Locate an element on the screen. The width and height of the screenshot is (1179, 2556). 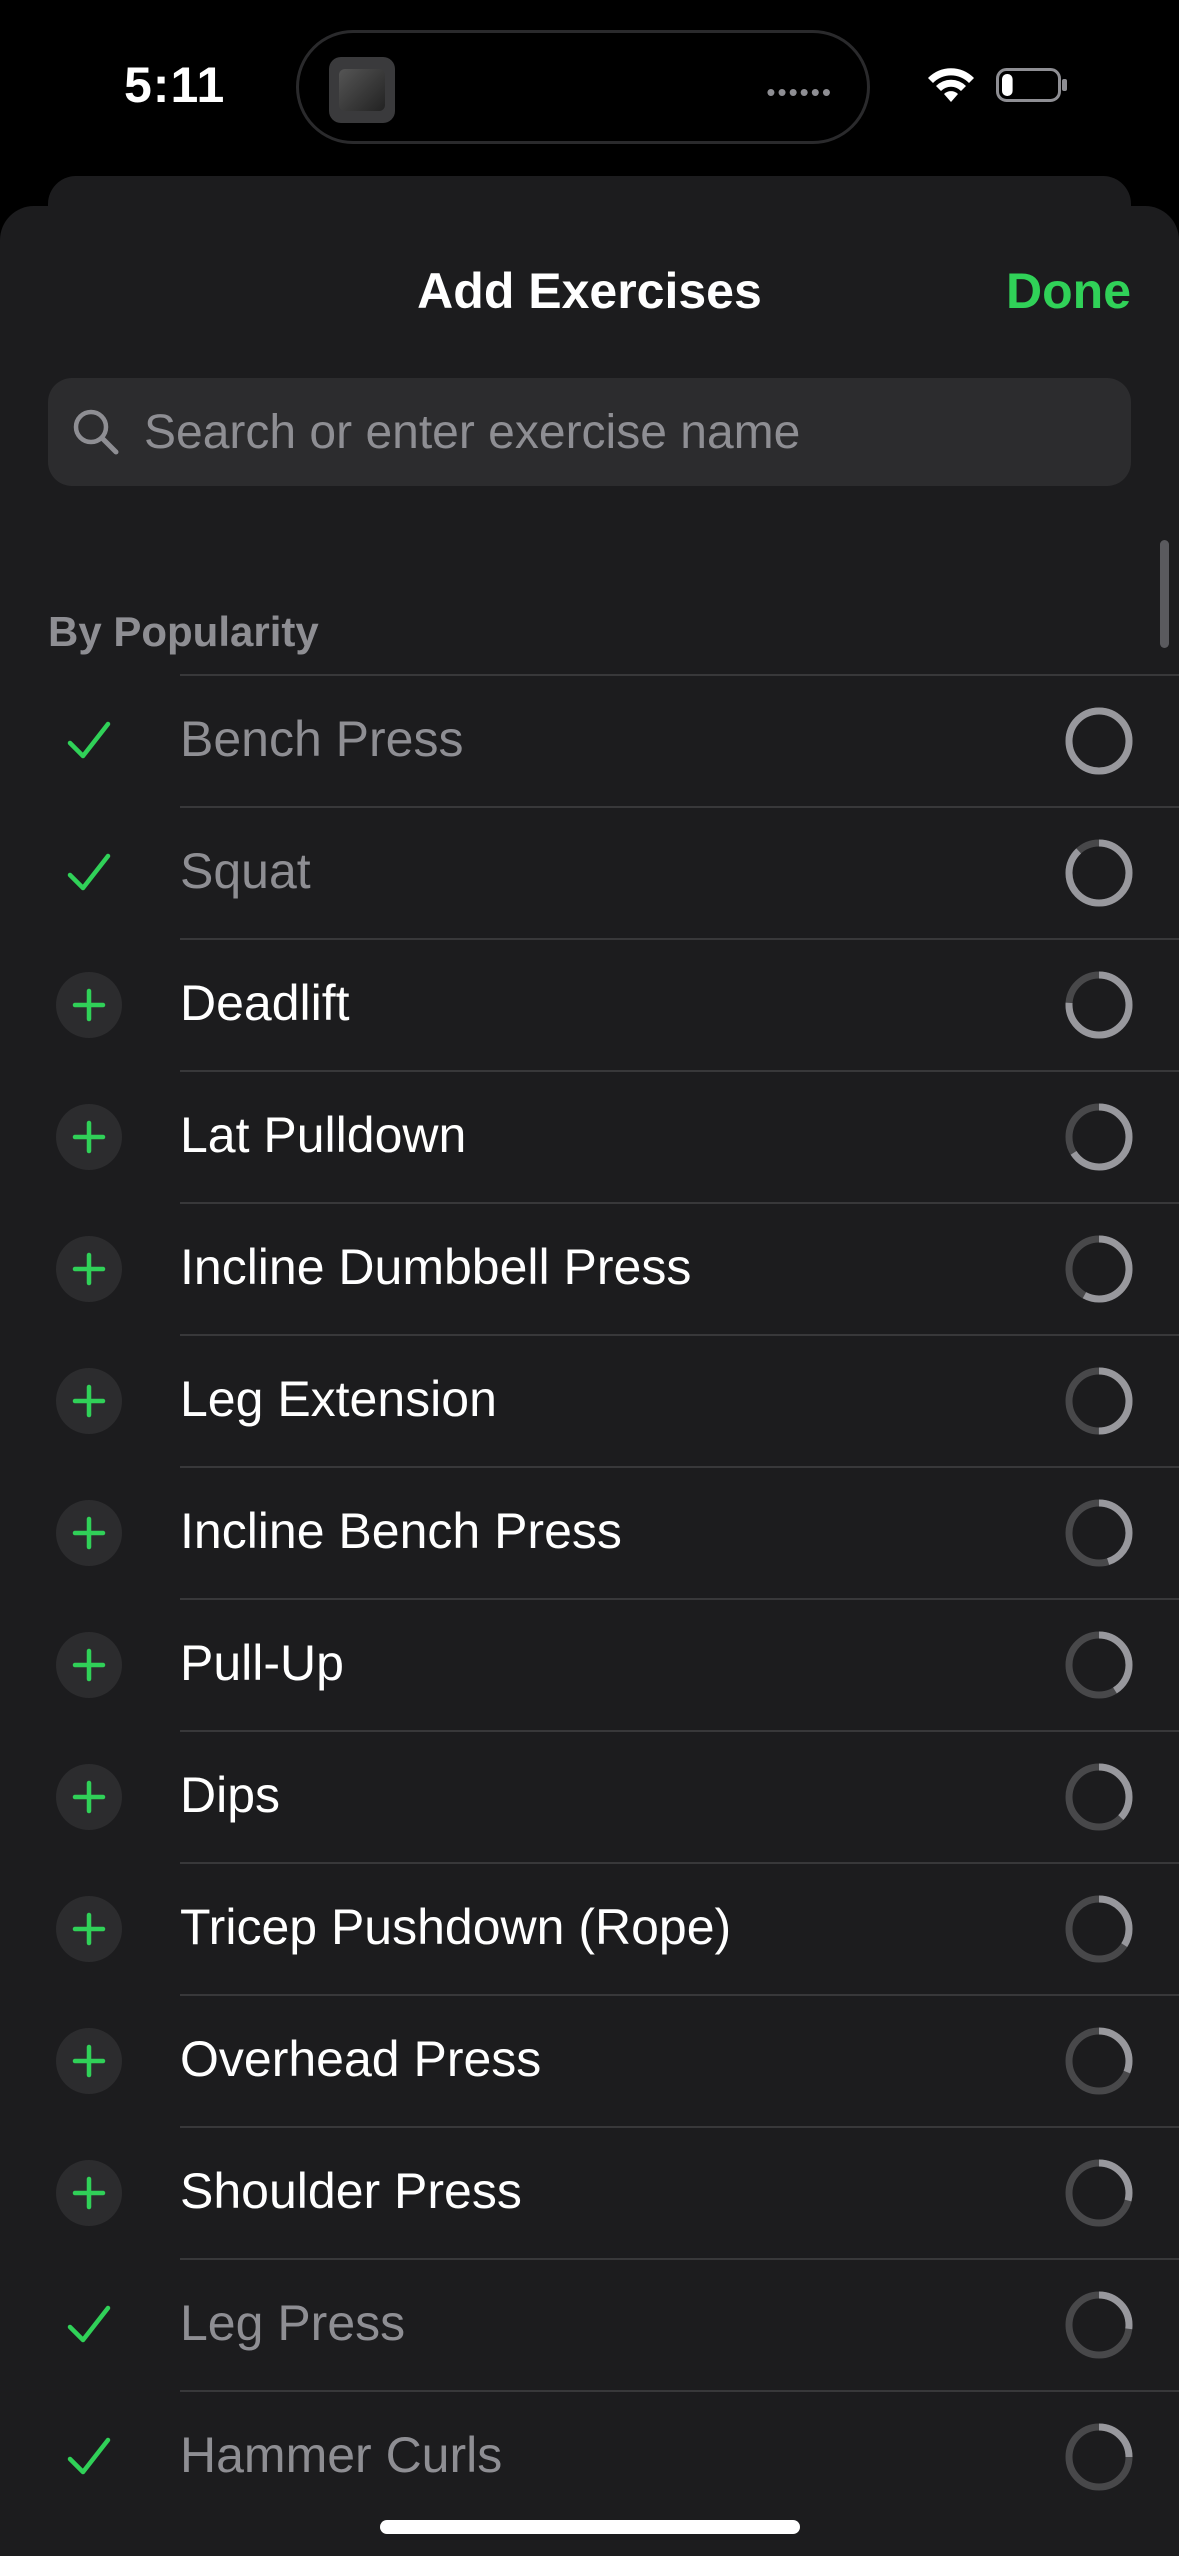
exercise-name: Incline Dumbbell Press is located at coordinates (436, 1267).